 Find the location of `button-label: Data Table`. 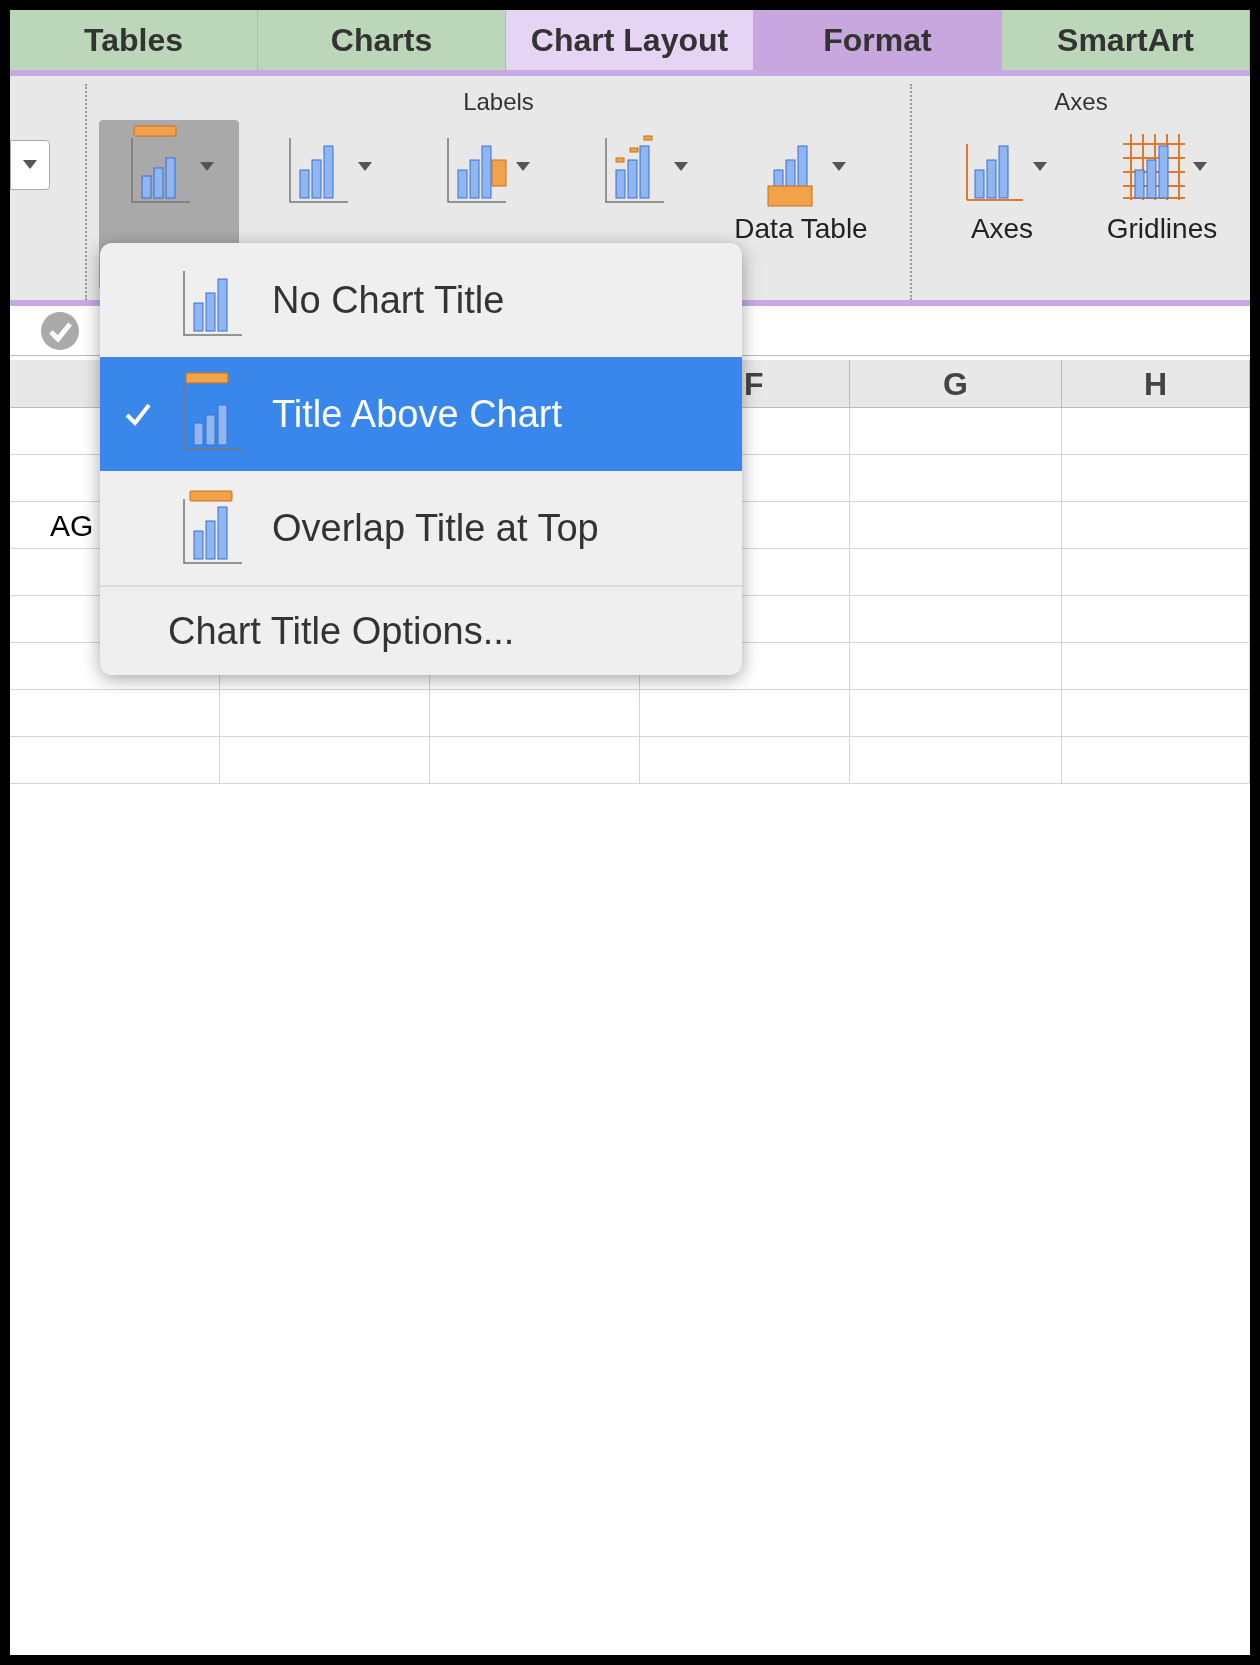

button-label: Data Table is located at coordinates (801, 229).